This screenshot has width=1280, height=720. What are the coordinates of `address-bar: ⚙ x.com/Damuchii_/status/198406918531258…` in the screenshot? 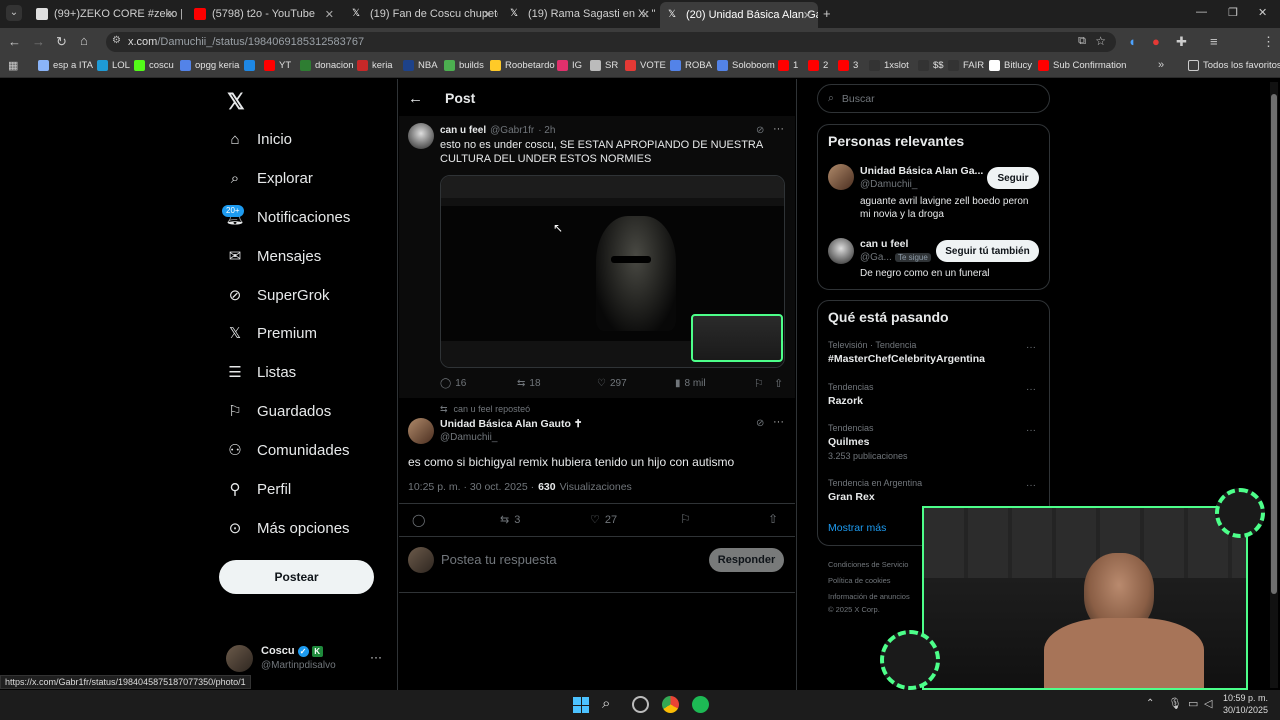 It's located at (611, 42).